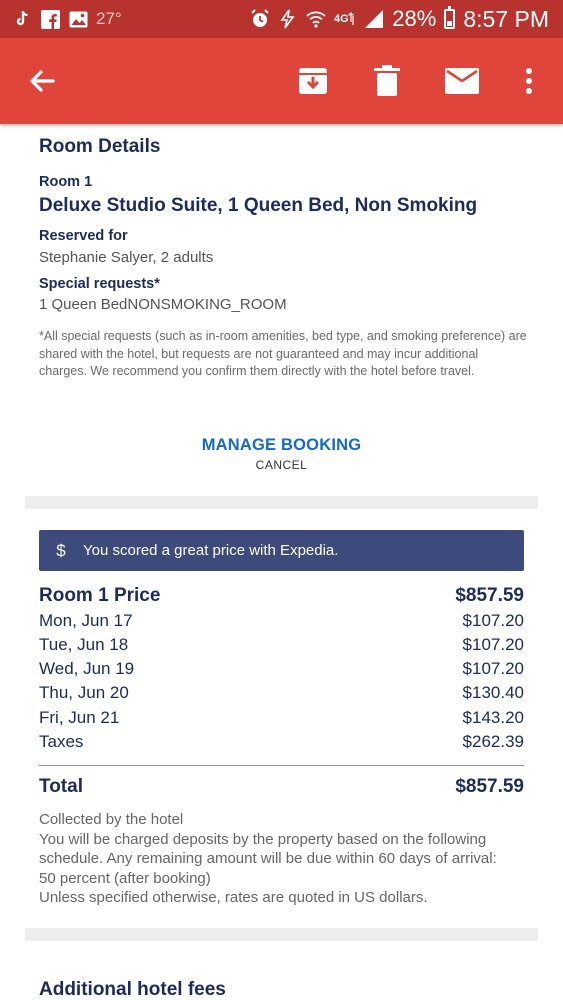 The width and height of the screenshot is (563, 1000). Describe the element at coordinates (493, 741) in the screenshot. I see `price-line-amount: $262.39` at that location.